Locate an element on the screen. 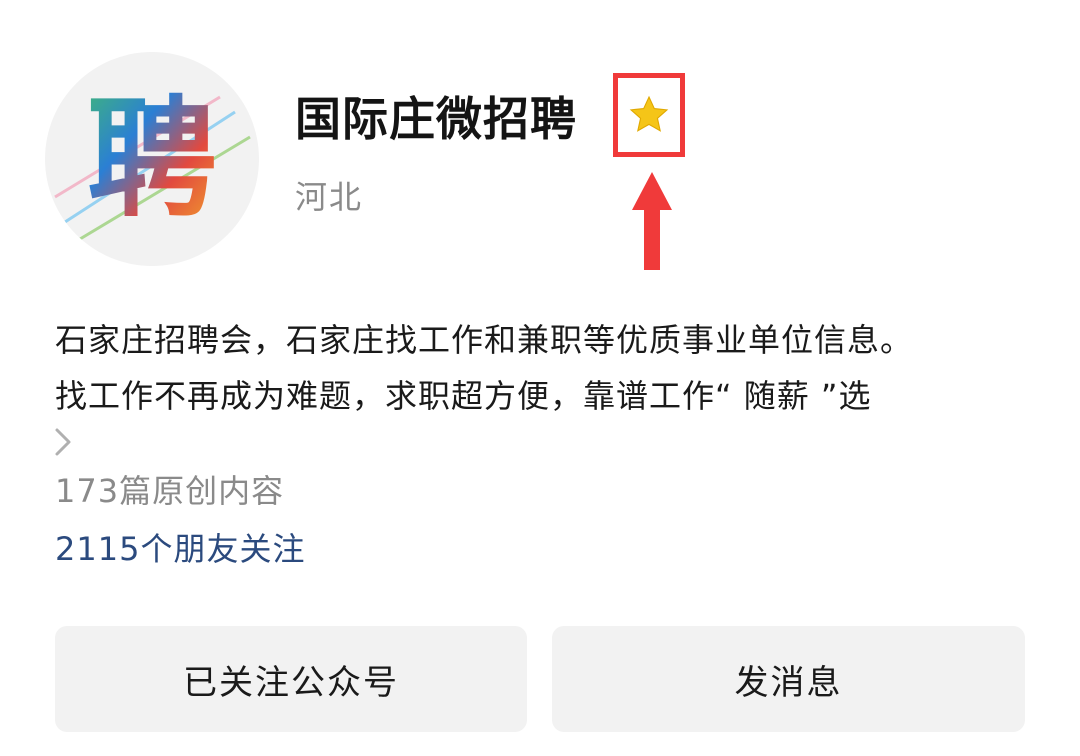  account-region: 河北 is located at coordinates (329, 197).